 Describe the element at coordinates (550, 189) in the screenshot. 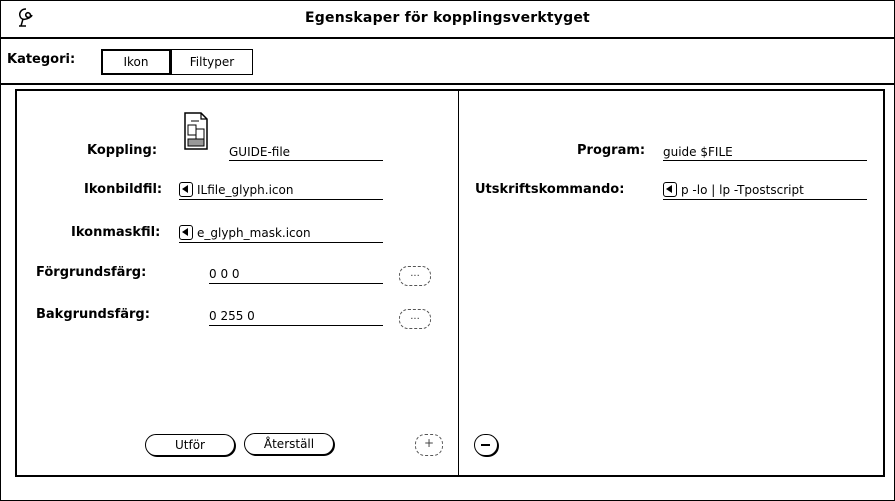

I see `utskrift-label: Utskriftskommando:` at that location.